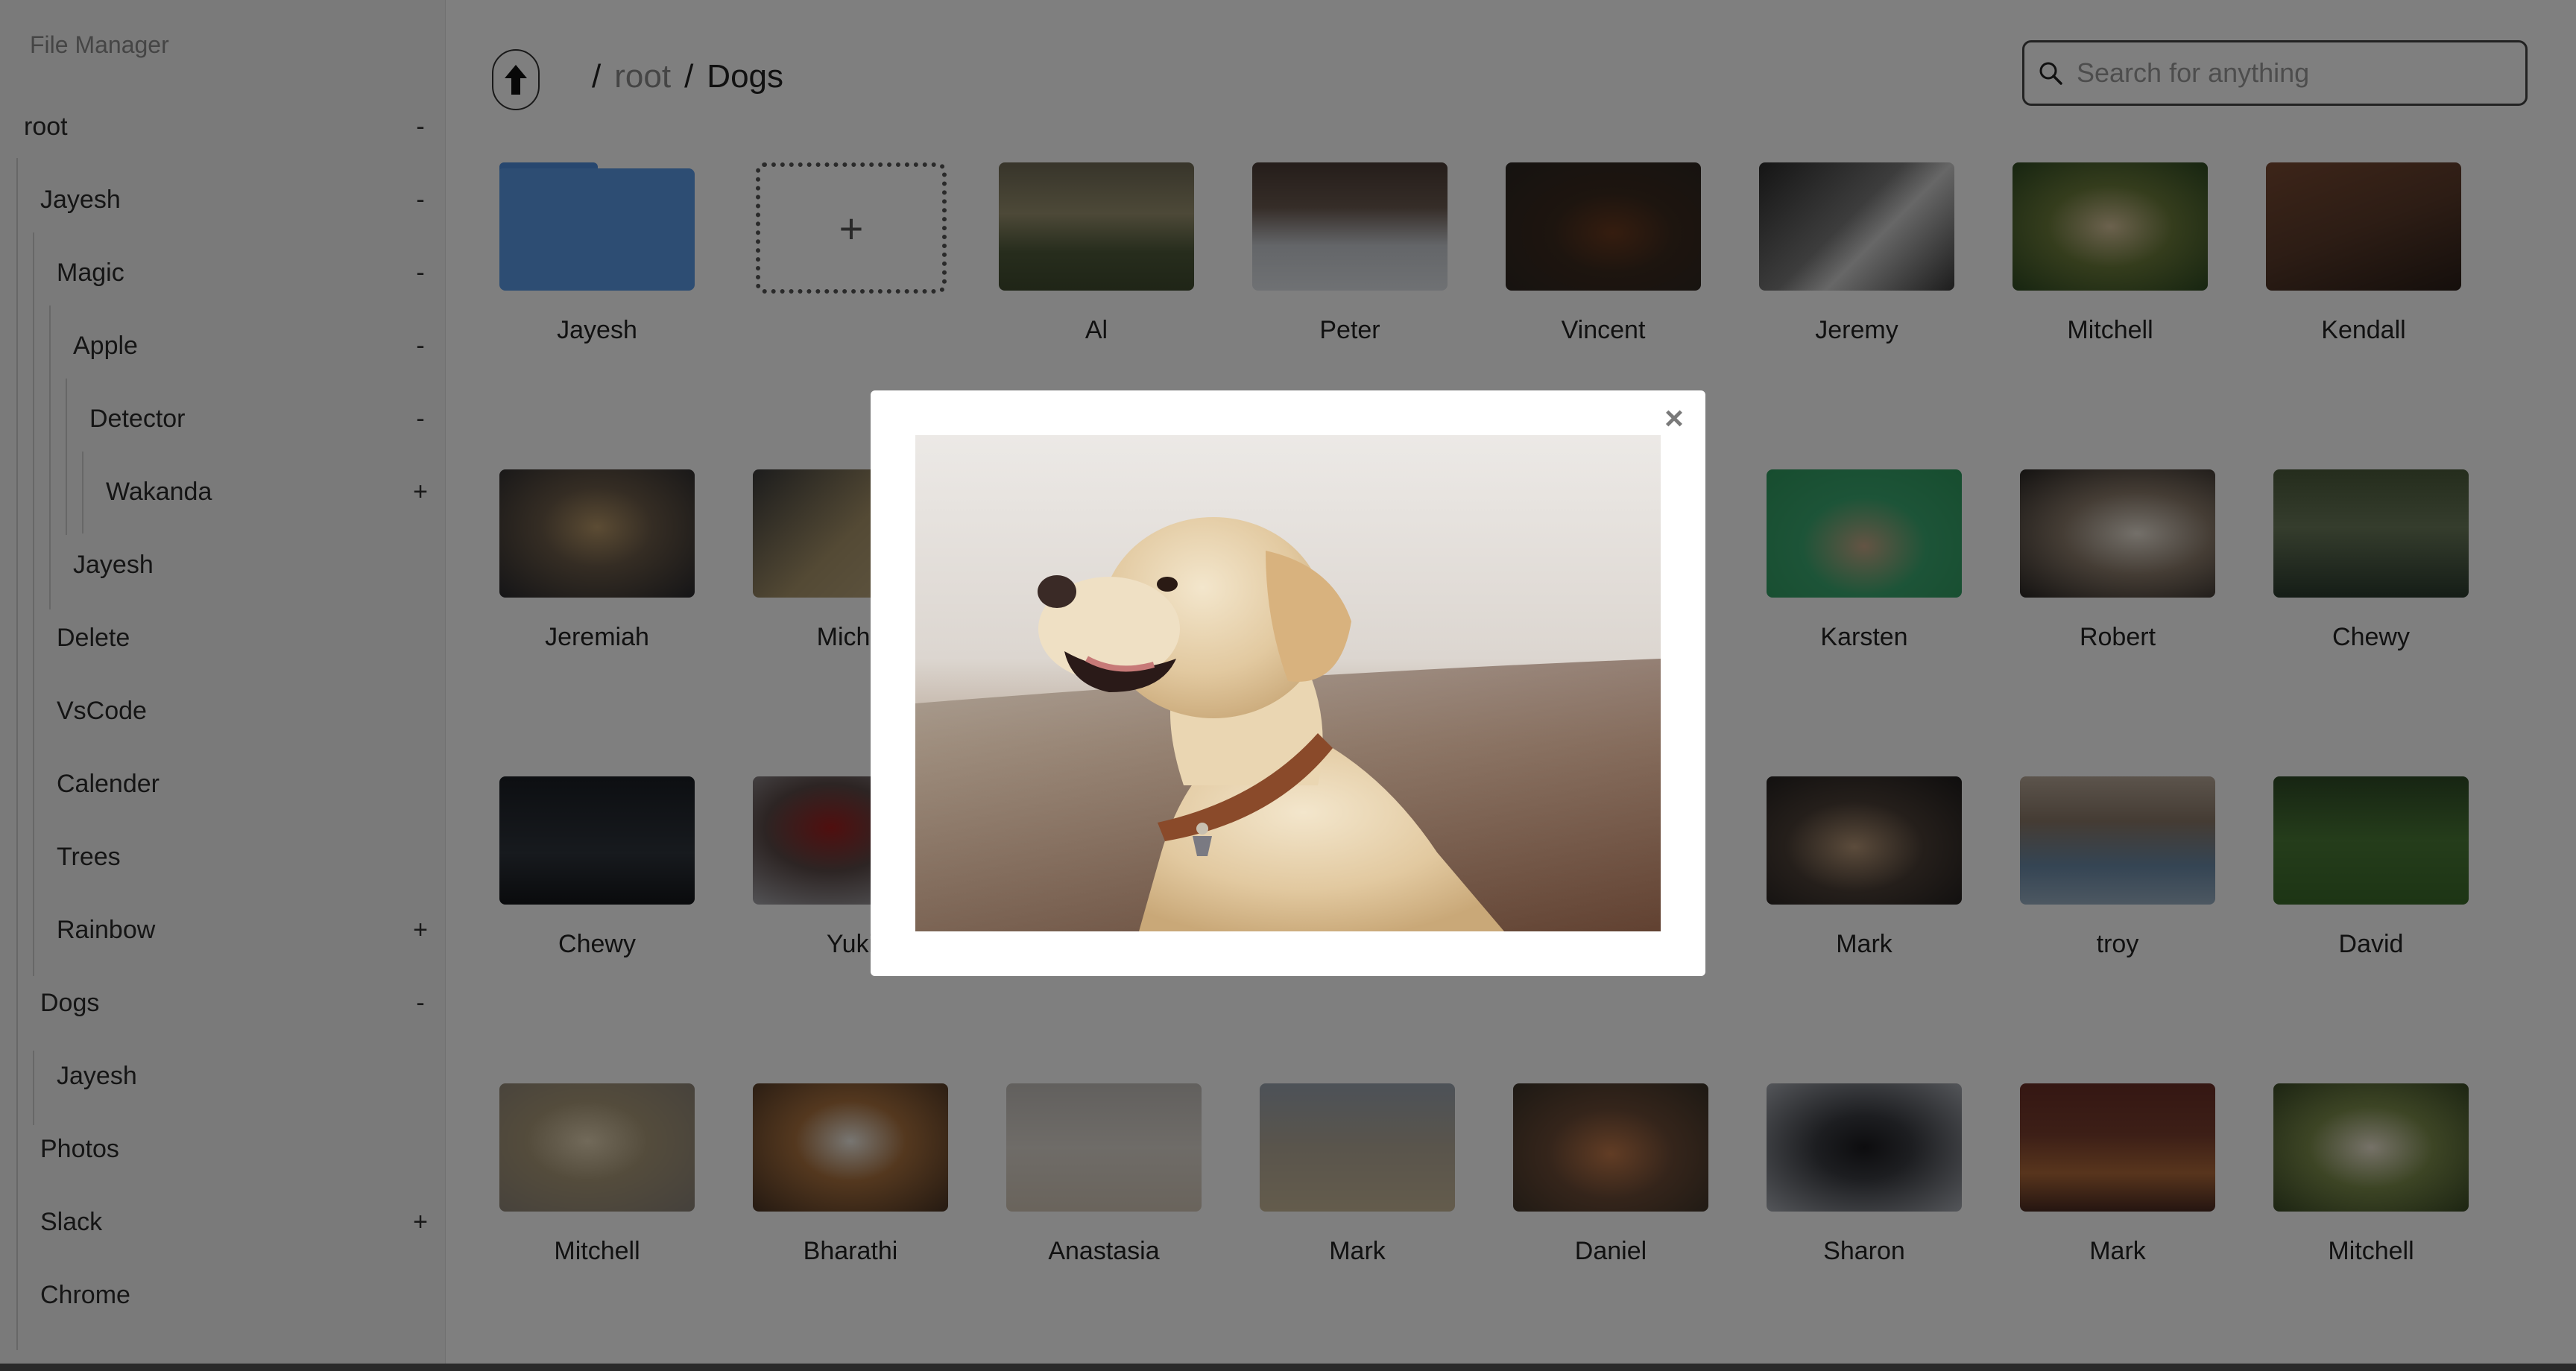 The height and width of the screenshot is (1371, 2576). I want to click on preview-image, so click(1288, 683).